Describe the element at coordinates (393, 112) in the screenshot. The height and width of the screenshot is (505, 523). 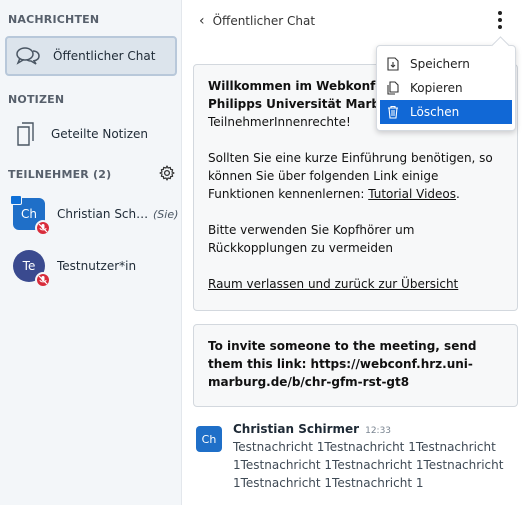
I see `trash-icon` at that location.